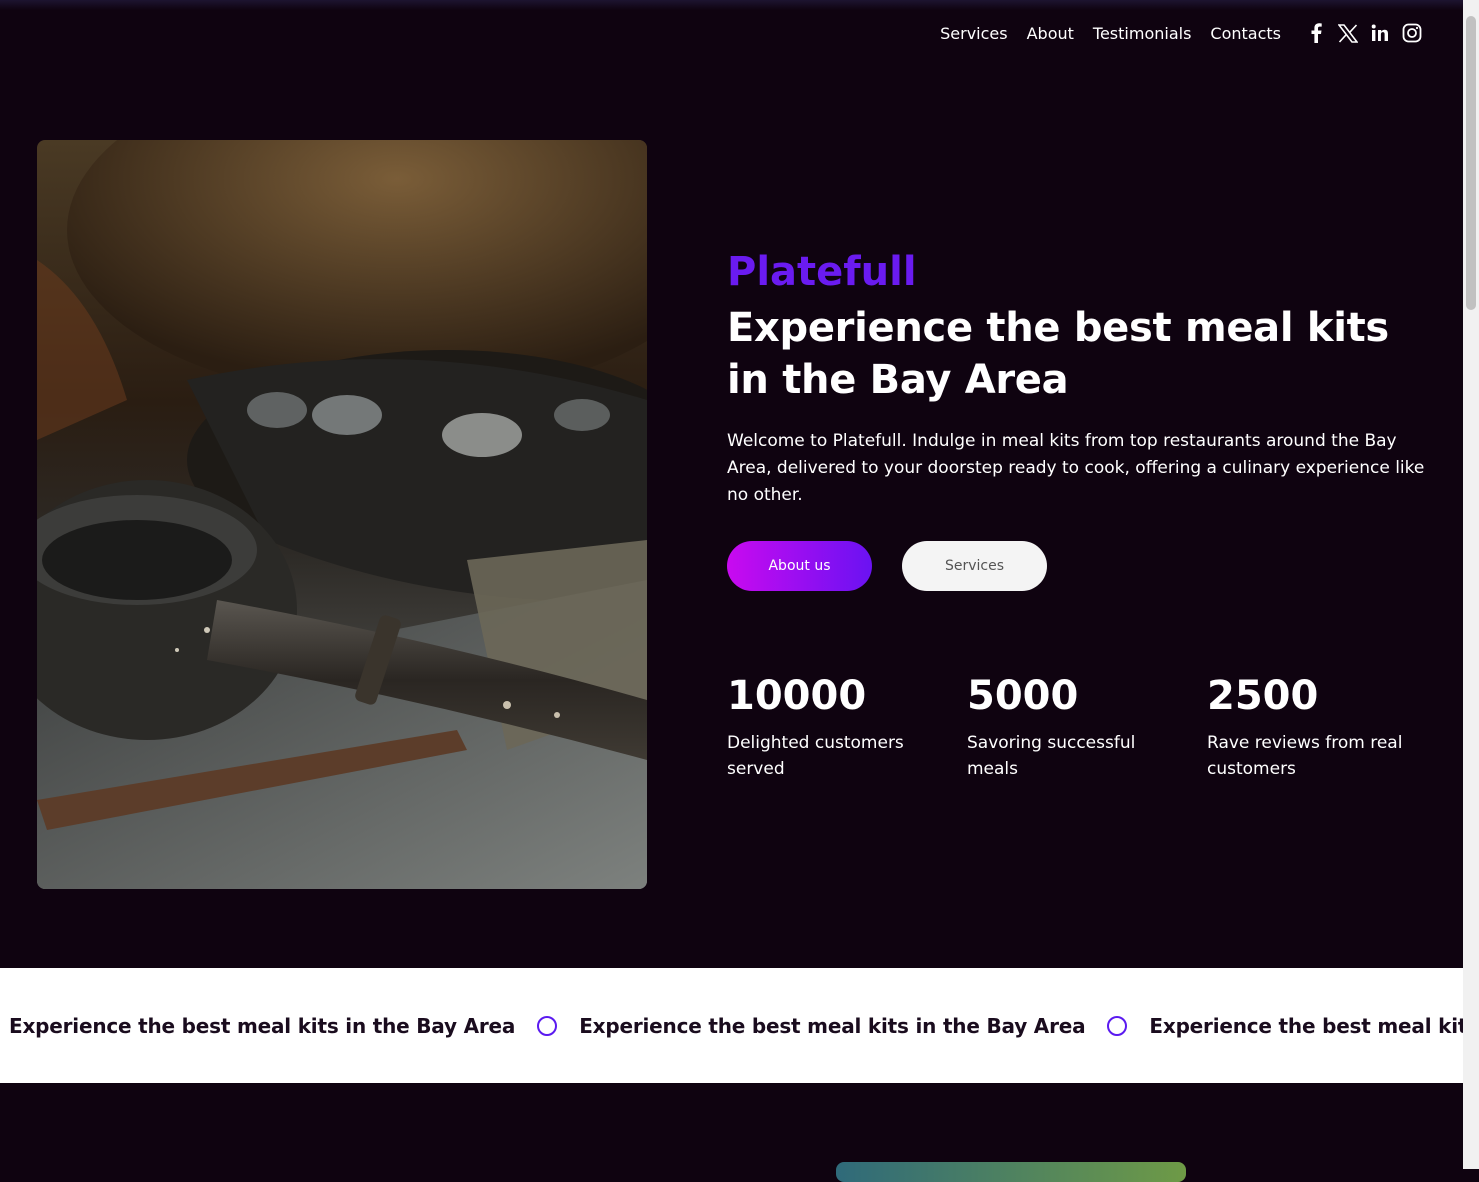 The height and width of the screenshot is (1182, 1479). What do you see at coordinates (1082, 566) in the screenshot?
I see `hero-buttons: About us Services` at bounding box center [1082, 566].